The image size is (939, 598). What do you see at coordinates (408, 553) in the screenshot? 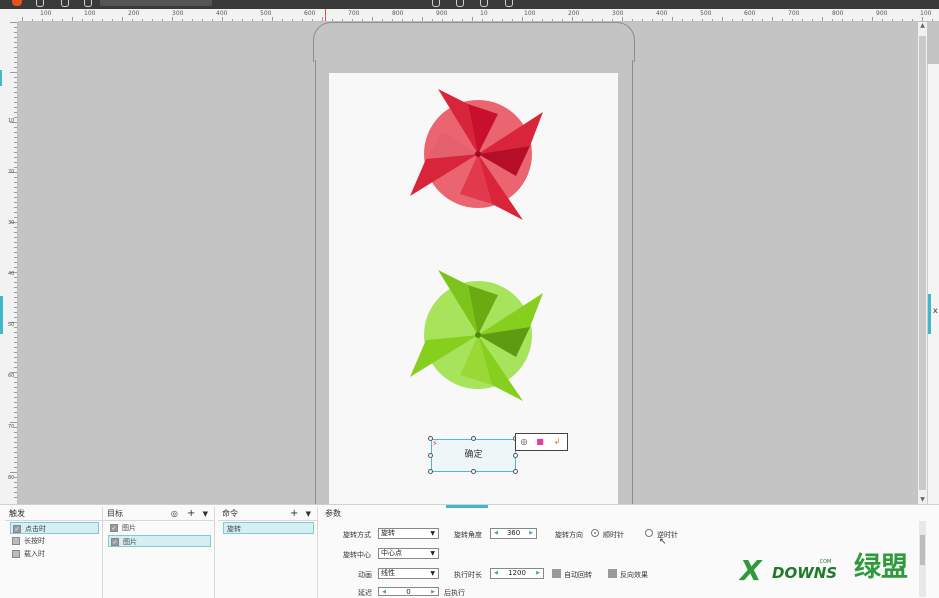
I see `rotate-center-select: 中心点 ▼` at bounding box center [408, 553].